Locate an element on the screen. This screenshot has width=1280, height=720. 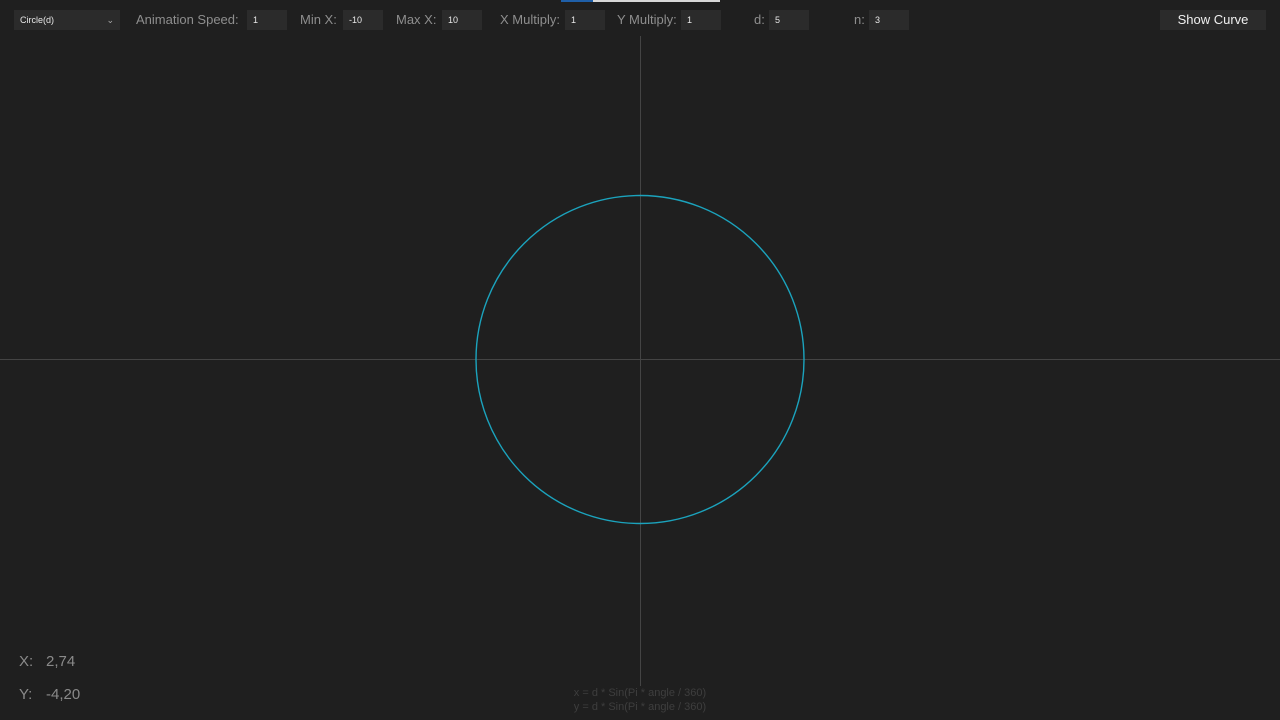
y-multiply-label: Y Multiply: is located at coordinates (647, 19).